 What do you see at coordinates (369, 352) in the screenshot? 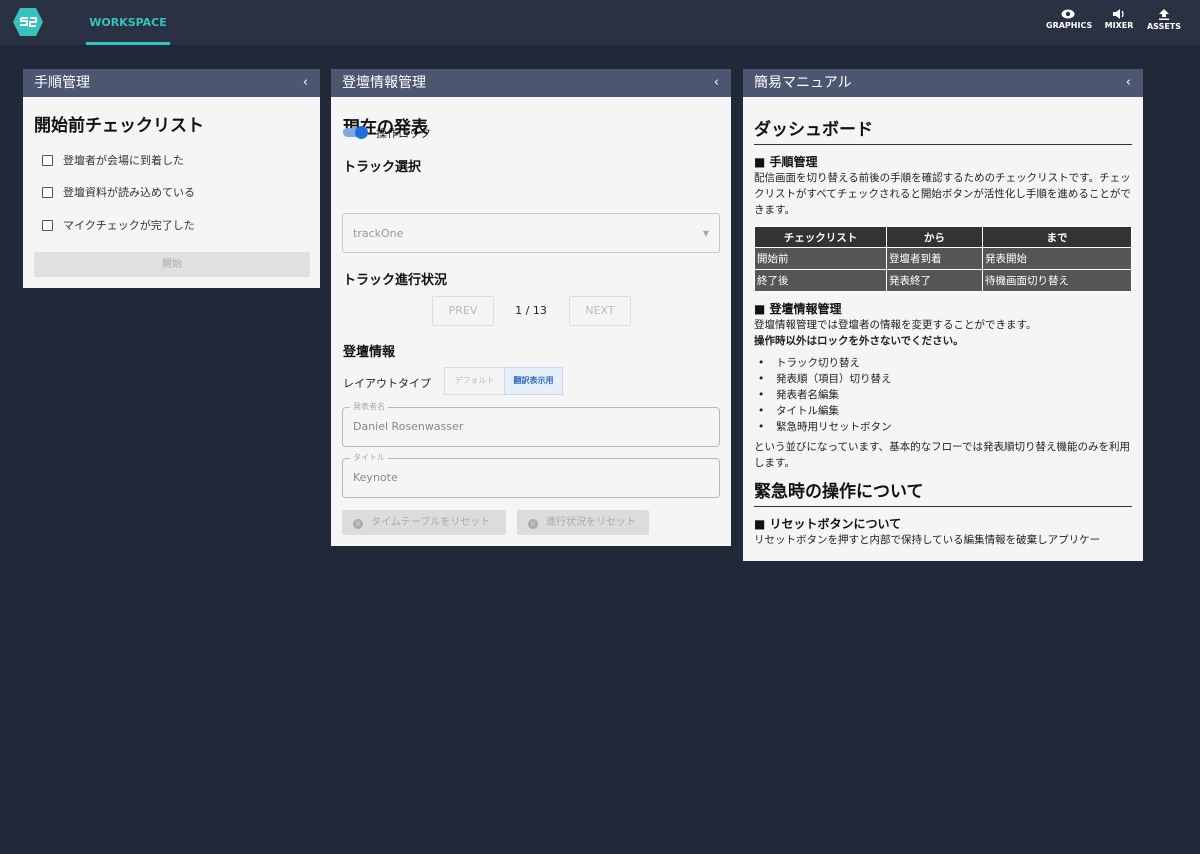
I see `speaker-info-heading: 登壇情報` at bounding box center [369, 352].